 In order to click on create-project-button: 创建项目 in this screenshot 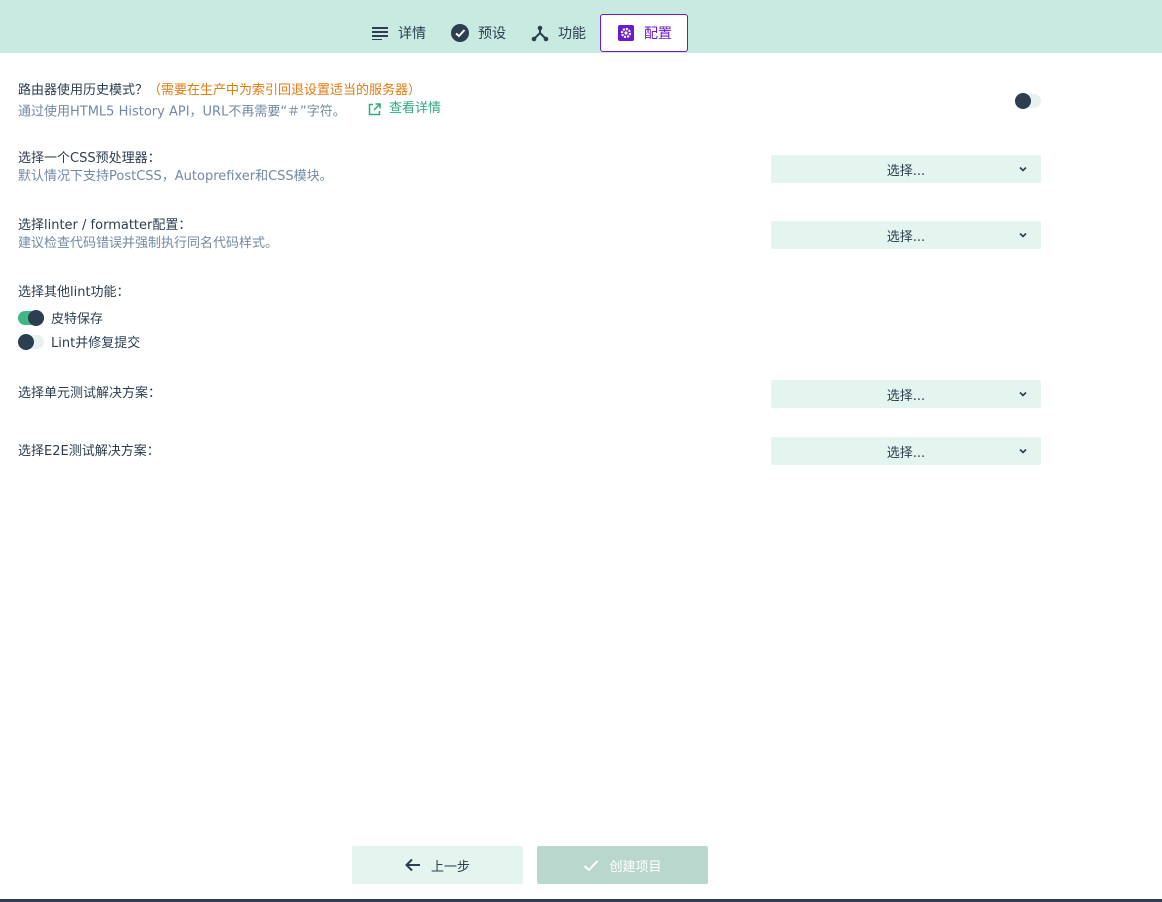, I will do `click(622, 865)`.